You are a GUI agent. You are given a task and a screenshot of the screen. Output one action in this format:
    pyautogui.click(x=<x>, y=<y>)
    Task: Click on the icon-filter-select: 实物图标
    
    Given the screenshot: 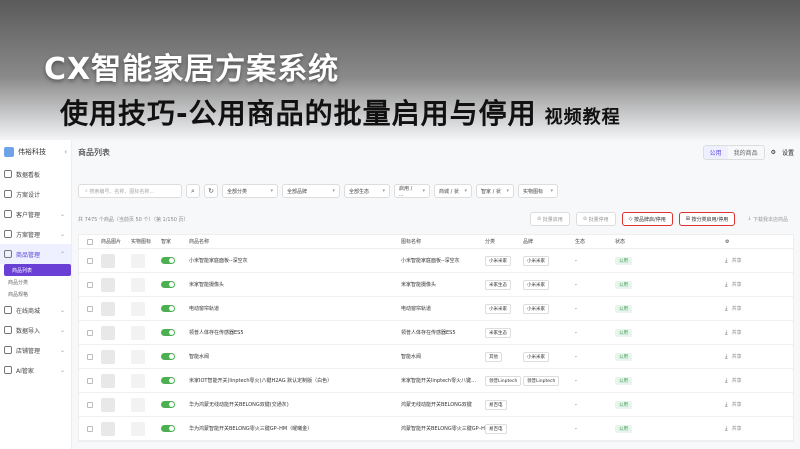 What is the action you would take?
    pyautogui.click(x=538, y=191)
    